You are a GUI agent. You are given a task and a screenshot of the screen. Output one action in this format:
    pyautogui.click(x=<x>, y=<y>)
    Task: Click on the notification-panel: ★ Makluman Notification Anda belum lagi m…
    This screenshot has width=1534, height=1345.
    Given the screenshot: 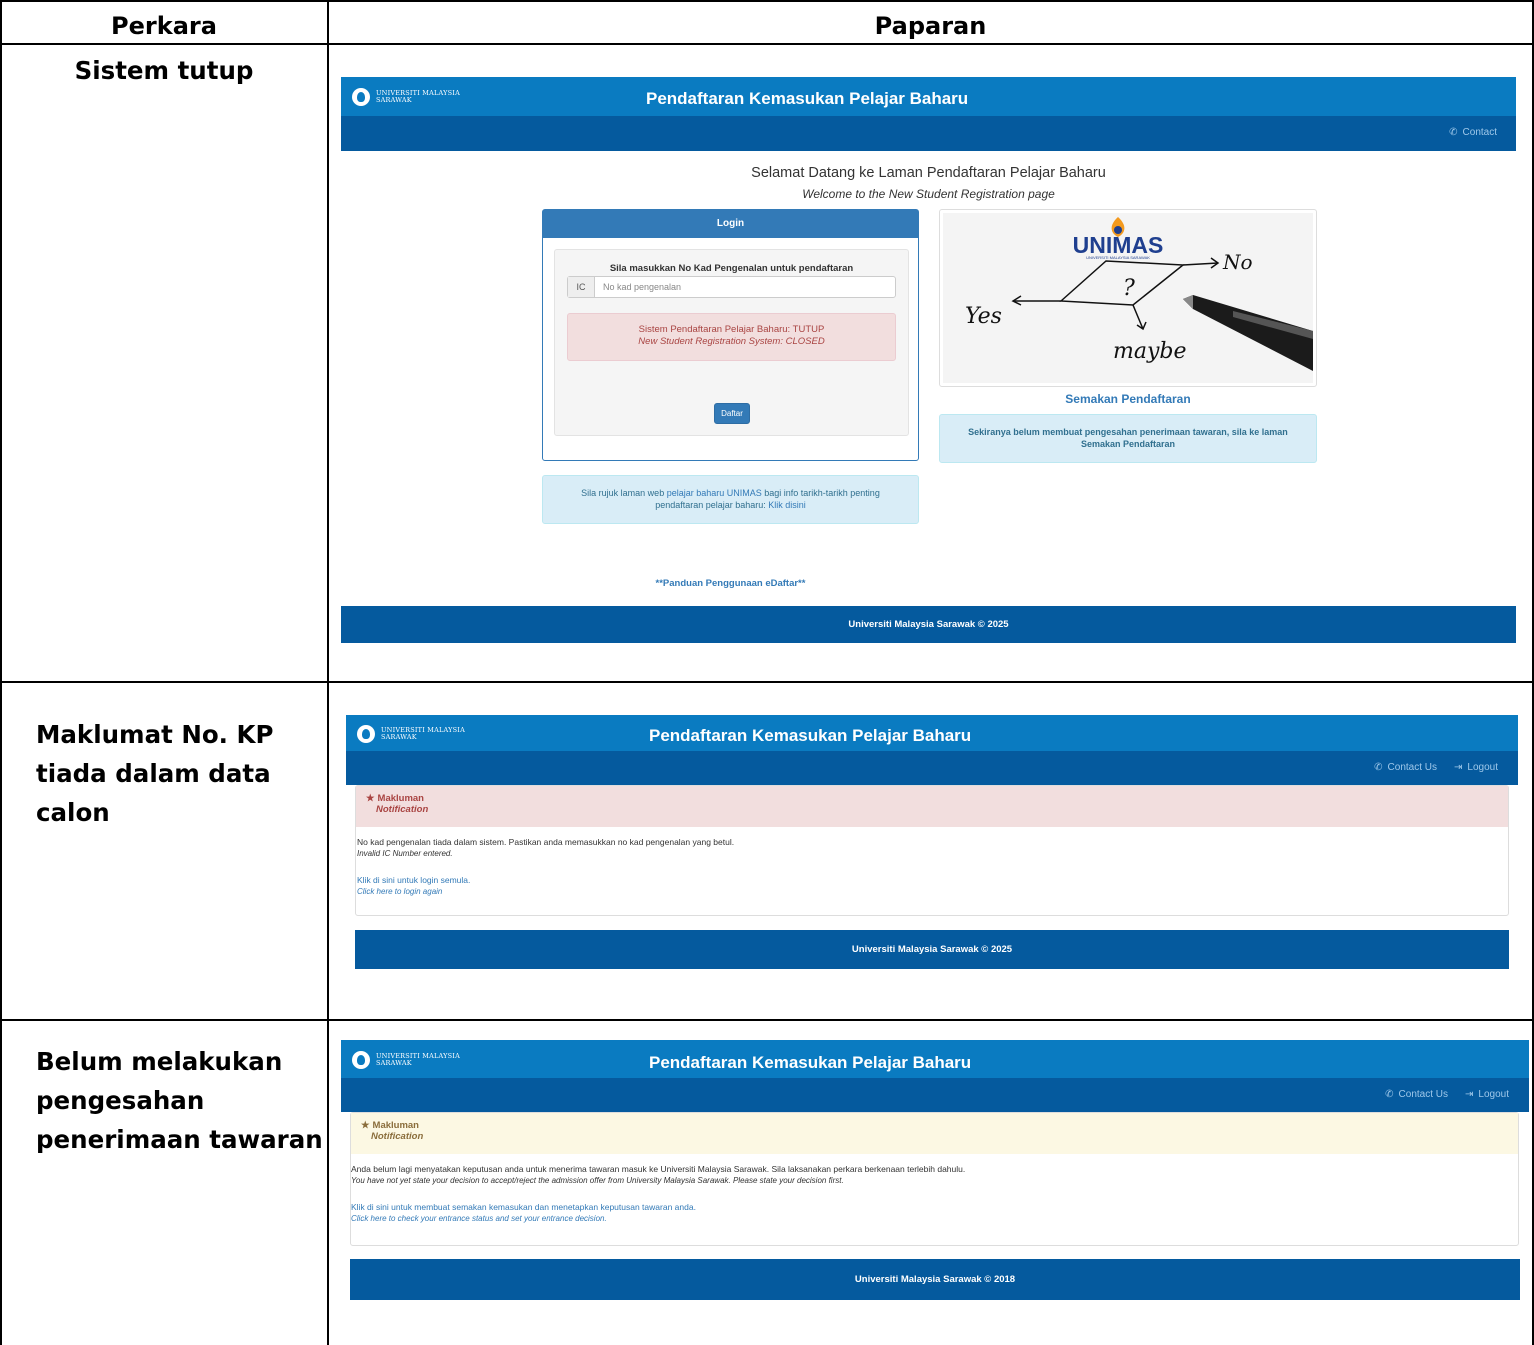 What is the action you would take?
    pyautogui.click(x=934, y=1179)
    